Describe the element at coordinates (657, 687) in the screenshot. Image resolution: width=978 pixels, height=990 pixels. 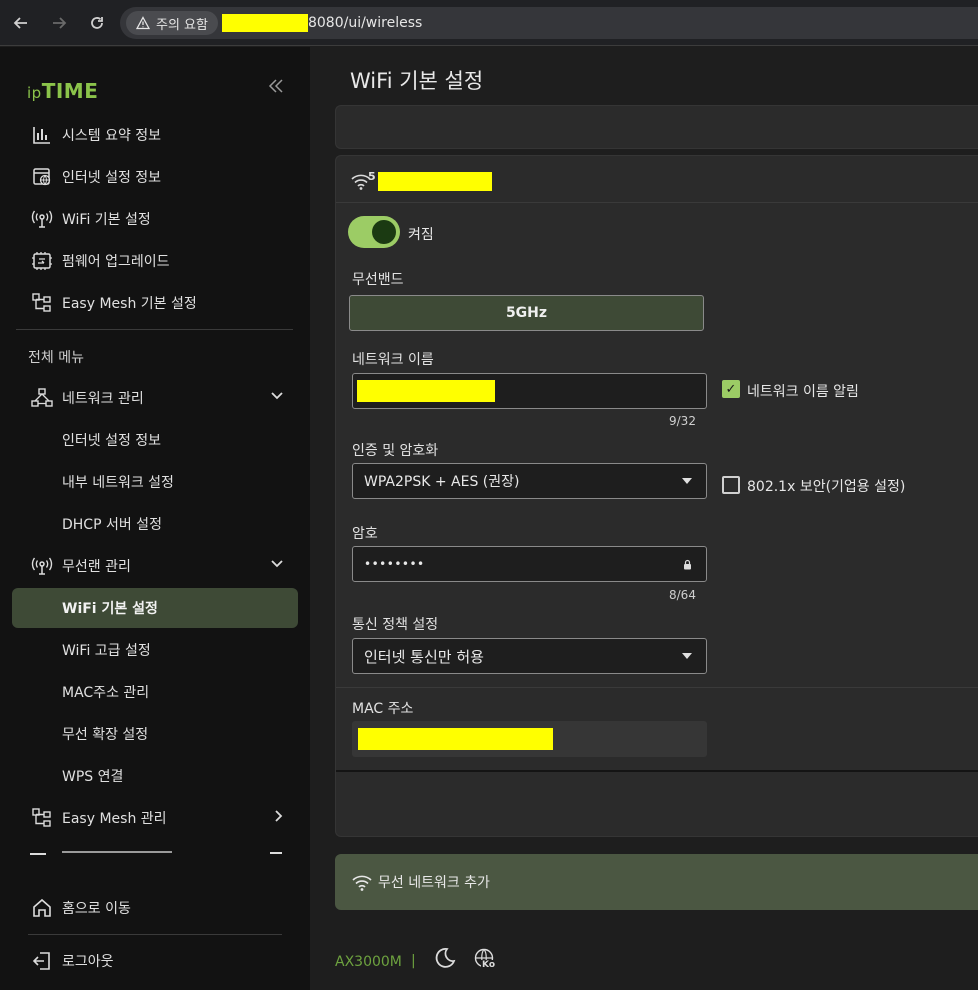
I see `card-divider` at that location.